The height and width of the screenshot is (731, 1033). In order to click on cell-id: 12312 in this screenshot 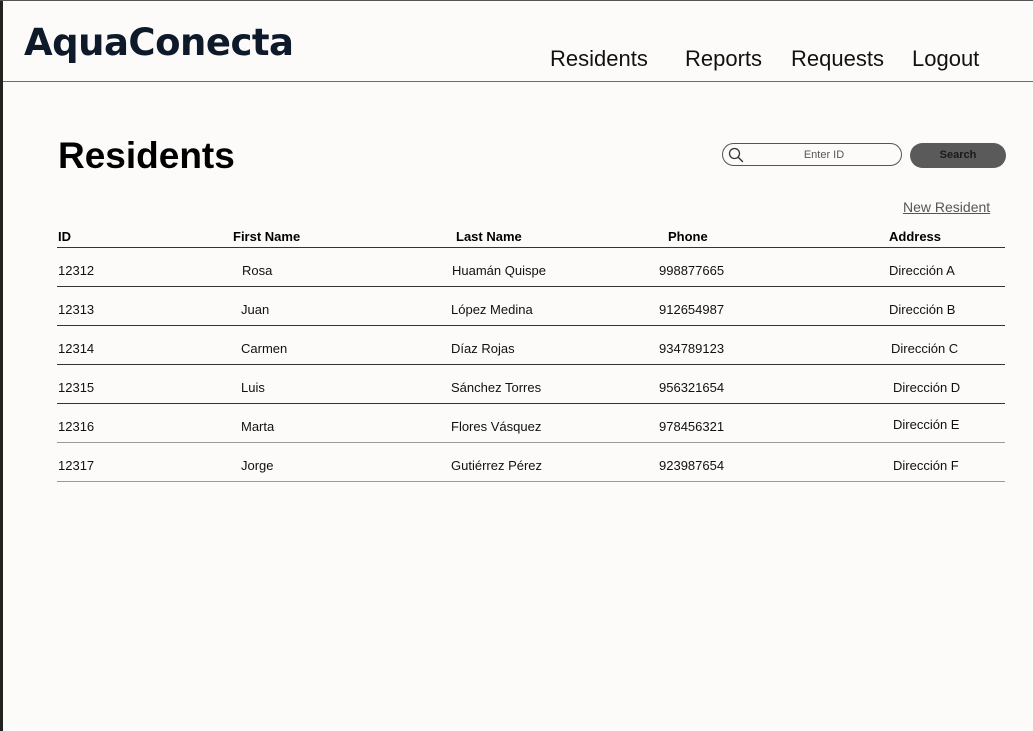, I will do `click(76, 270)`.